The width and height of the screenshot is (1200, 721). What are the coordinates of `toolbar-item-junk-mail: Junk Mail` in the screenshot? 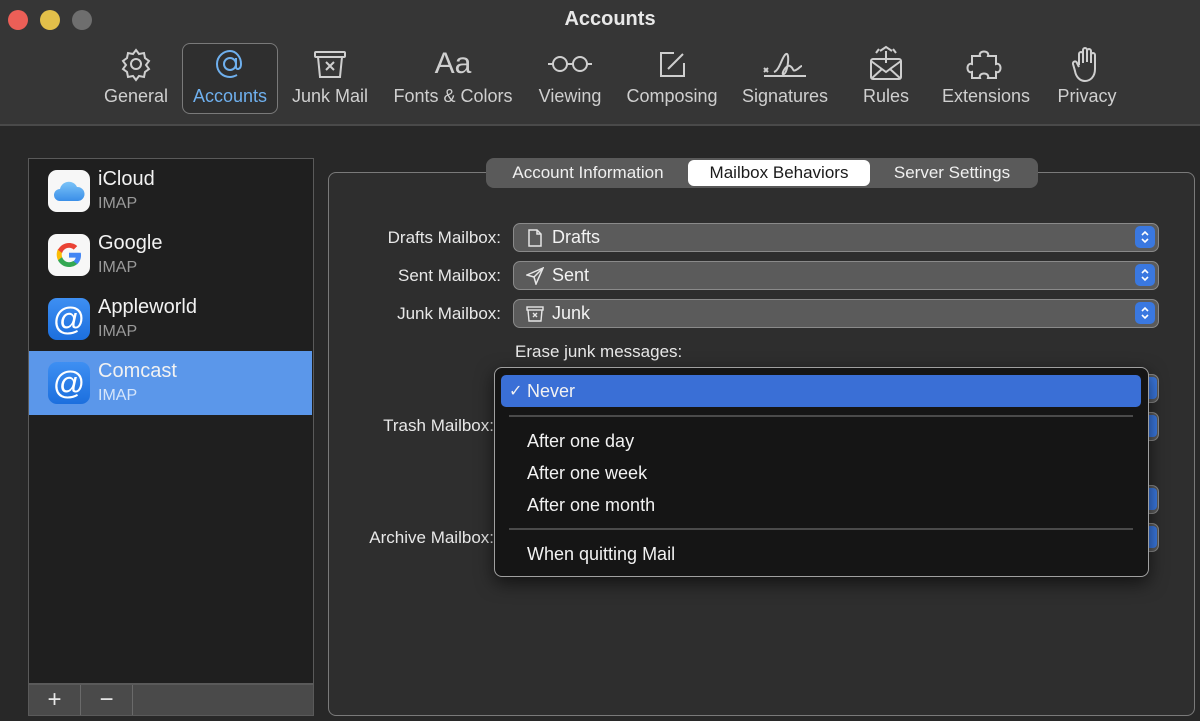 It's located at (330, 79).